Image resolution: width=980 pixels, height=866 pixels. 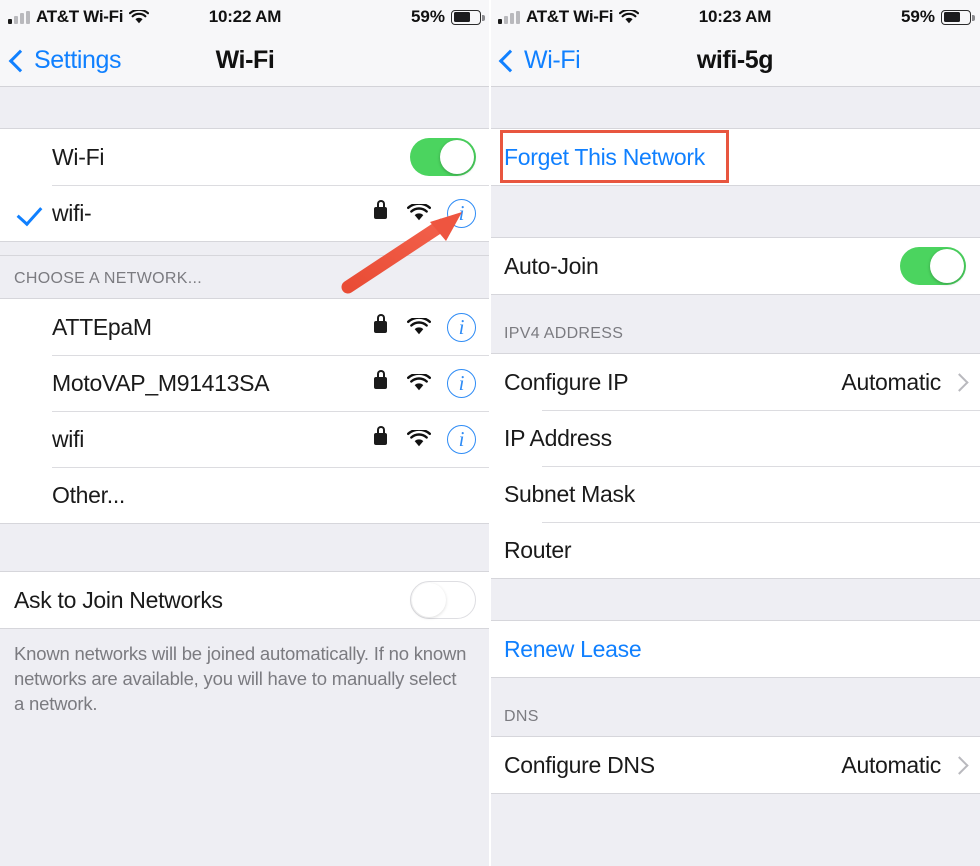 I want to click on row-ask-to-join: Ask to Join Networks, so click(x=245, y=600).